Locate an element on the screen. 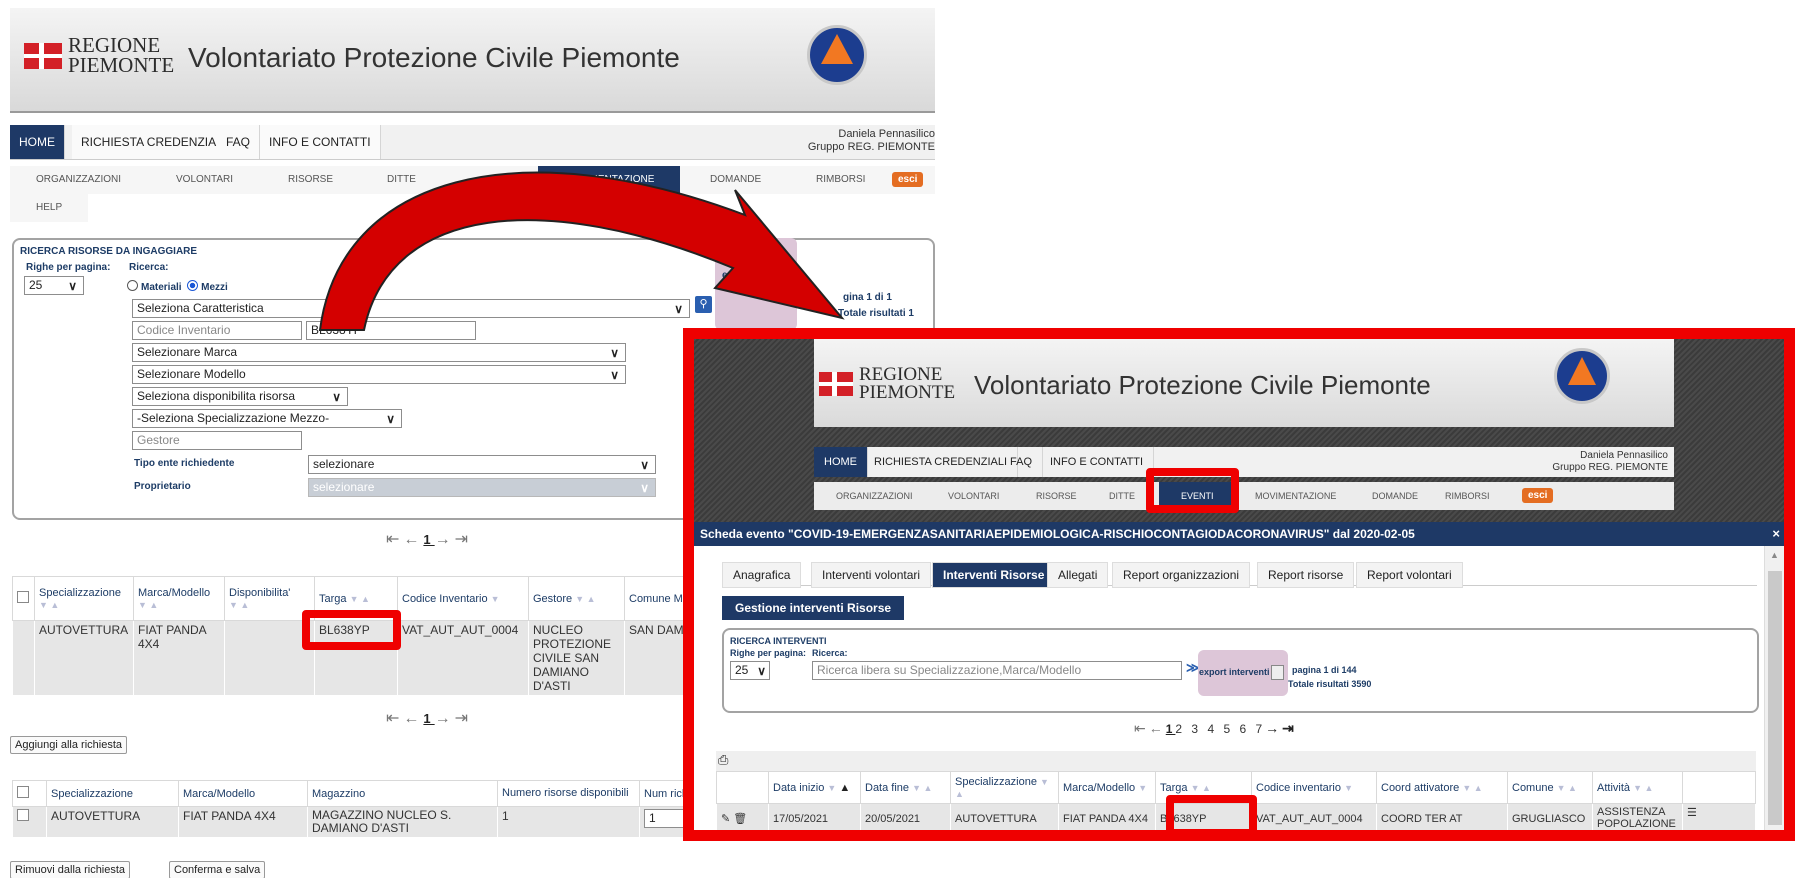 This screenshot has height=878, width=1798. scrollbar: ▲ is located at coordinates (1774, 688).